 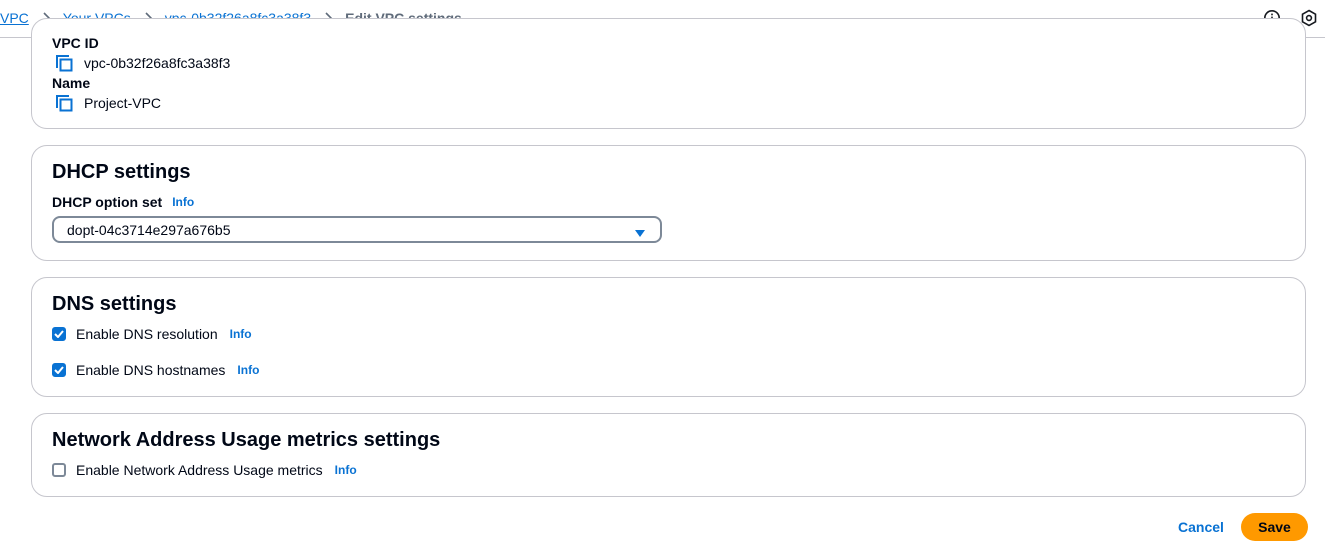 I want to click on dhcp-option-set-select: dopt-04c3714e297a676b5, so click(x=357, y=229).